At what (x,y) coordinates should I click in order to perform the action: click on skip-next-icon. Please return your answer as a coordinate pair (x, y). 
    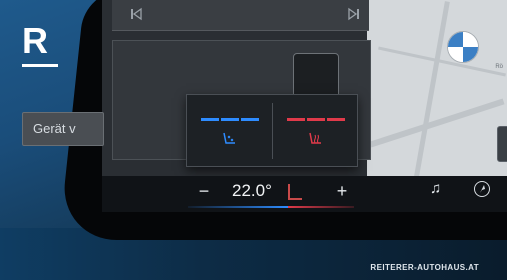
    Looking at the image, I should click on (354, 15).